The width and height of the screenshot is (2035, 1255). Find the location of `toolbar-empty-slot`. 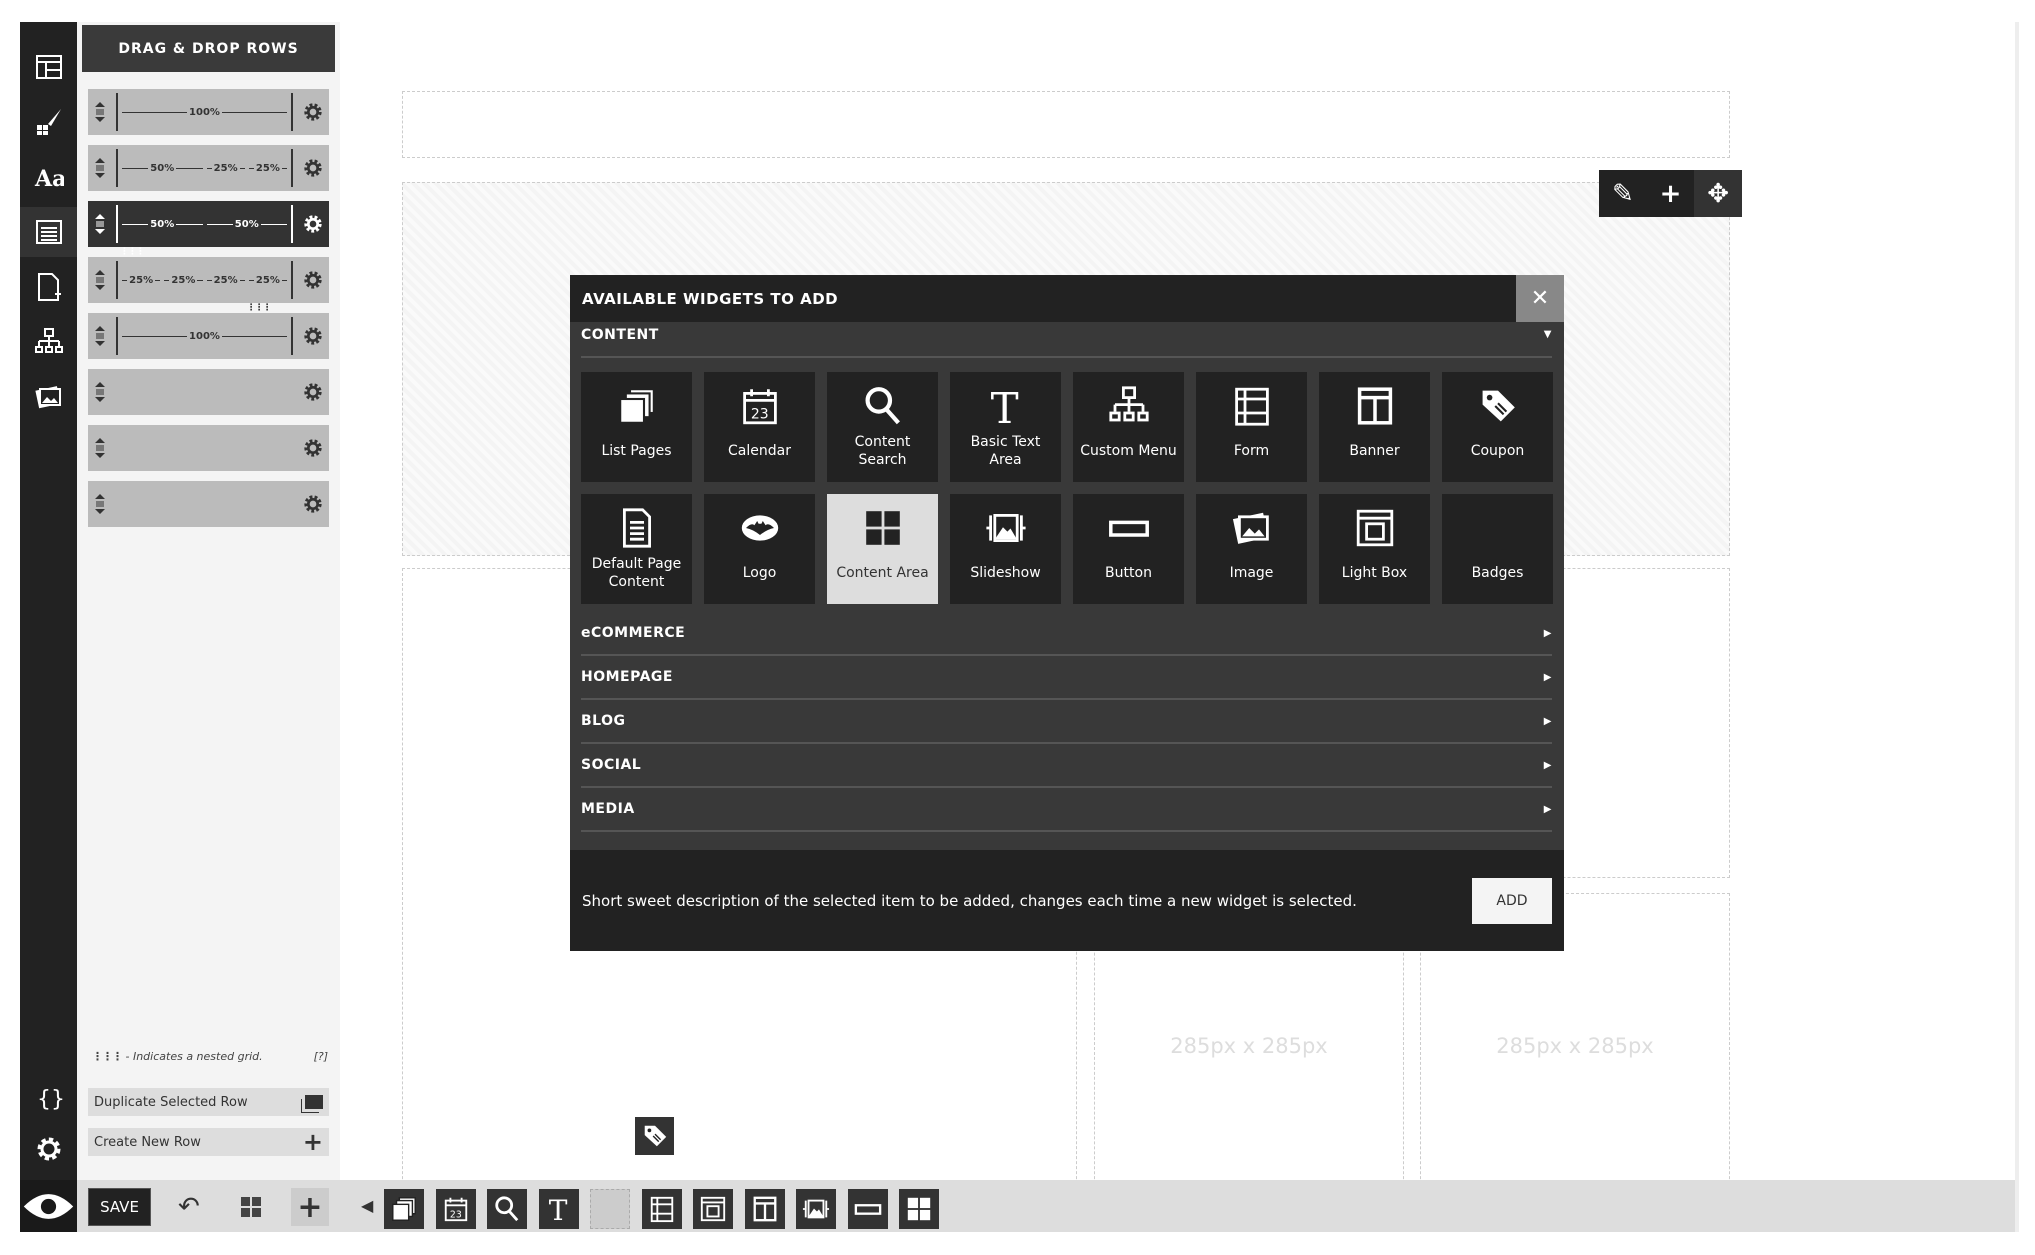

toolbar-empty-slot is located at coordinates (610, 1209).